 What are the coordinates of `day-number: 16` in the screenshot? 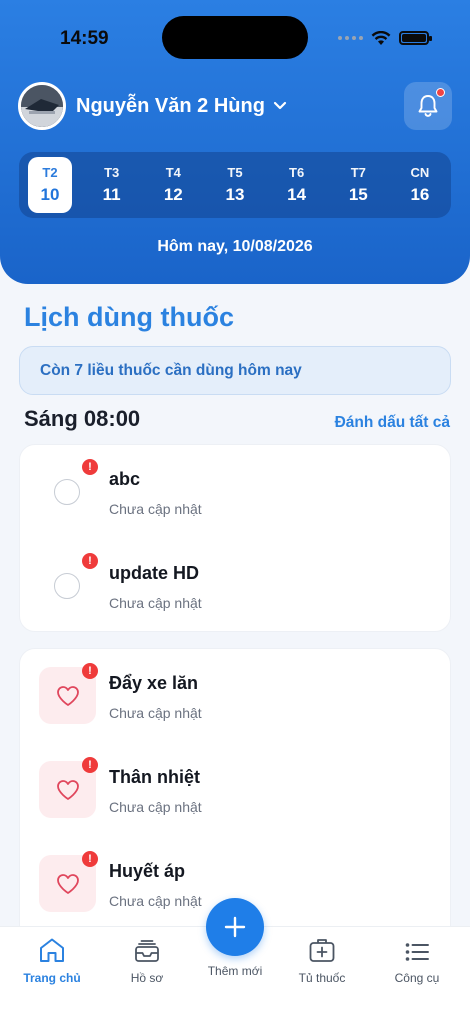 It's located at (420, 194).